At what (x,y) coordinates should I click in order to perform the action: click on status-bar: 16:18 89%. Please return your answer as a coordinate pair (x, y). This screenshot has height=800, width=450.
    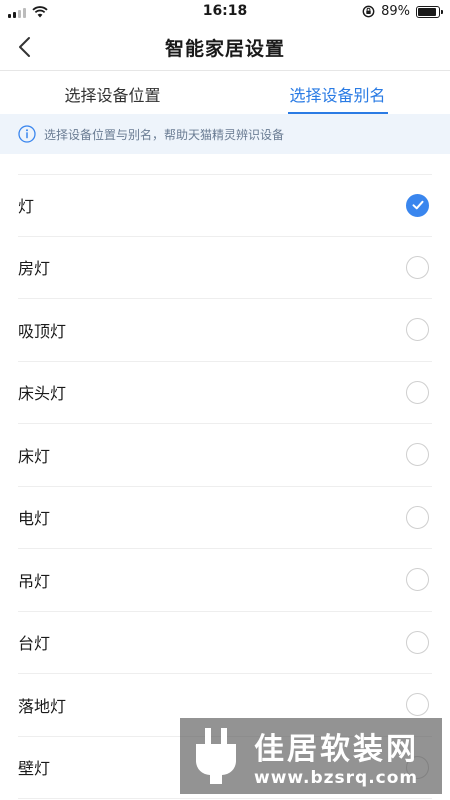
    Looking at the image, I should click on (225, 12).